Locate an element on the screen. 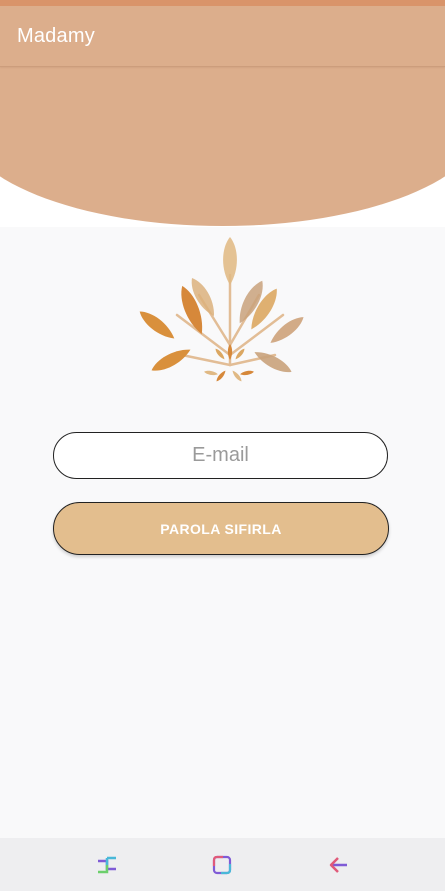 This screenshot has width=445, height=891. recents-button is located at coordinates (107, 865).